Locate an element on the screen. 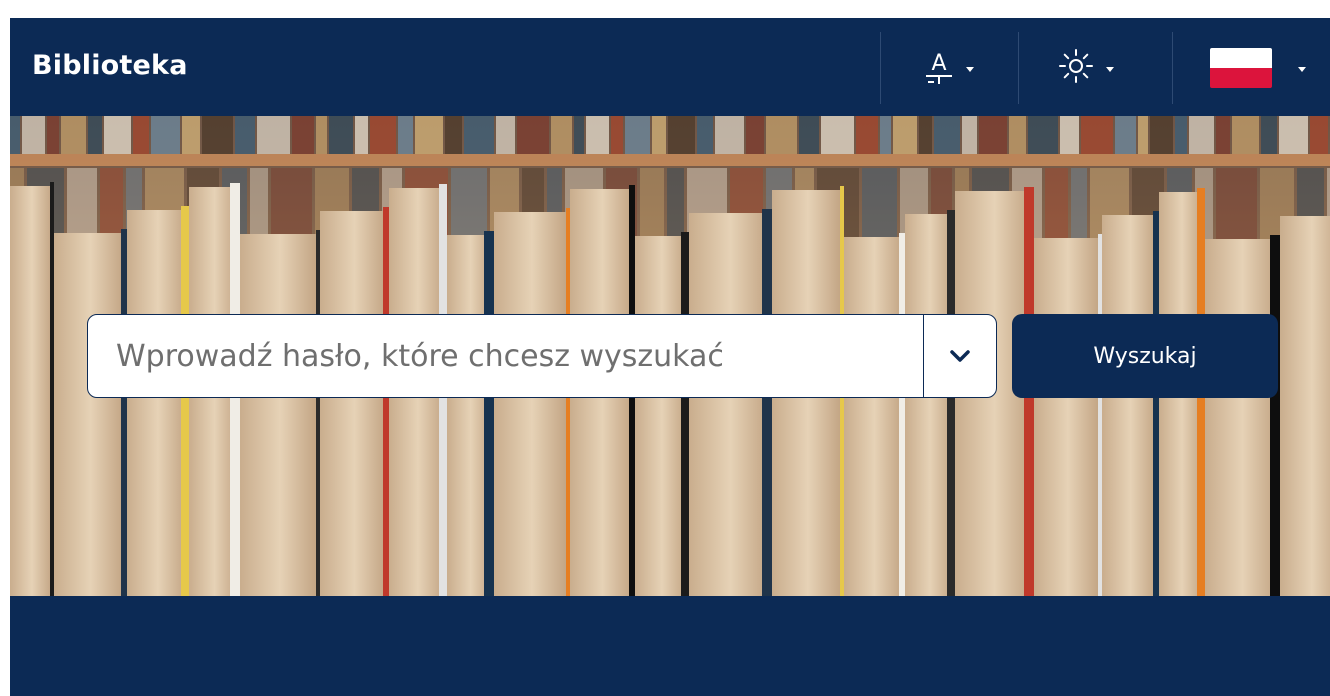 The width and height of the screenshot is (1330, 696). top-navbar: Biblioteka A is located at coordinates (670, 67).